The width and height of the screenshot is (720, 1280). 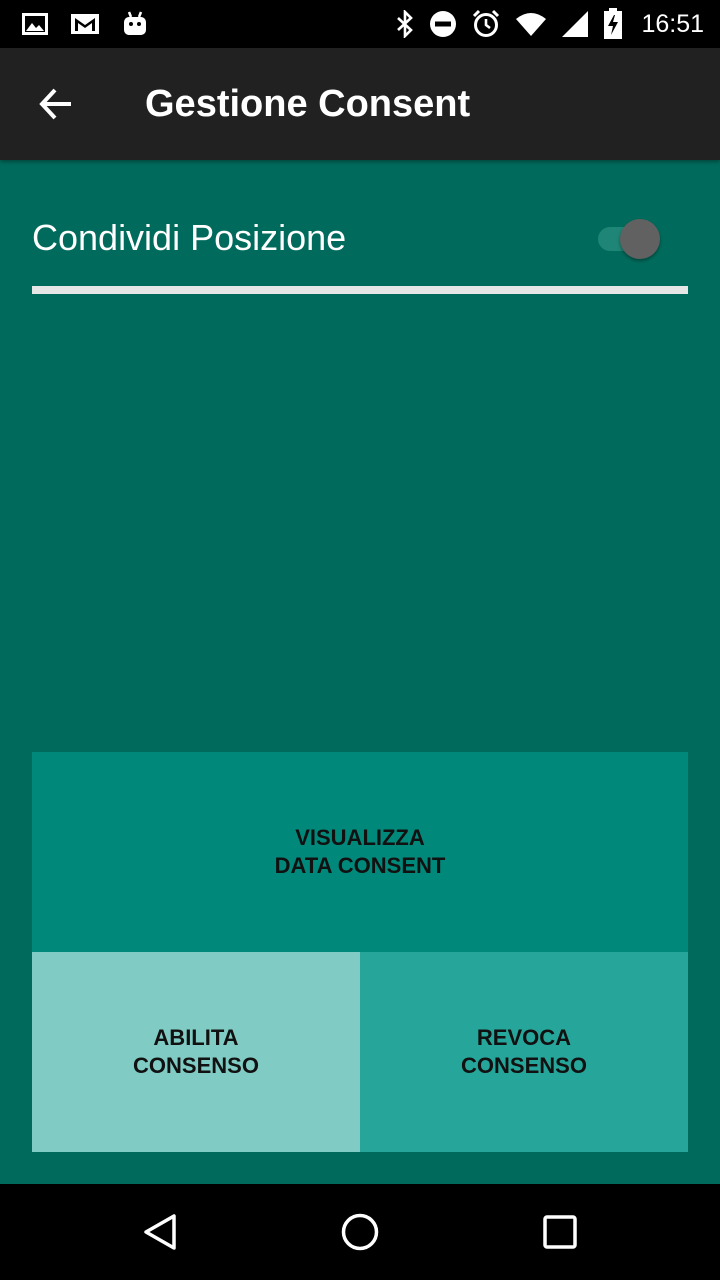 I want to click on enable-consent-button: ABILITA CONSENSO, so click(x=196, y=1052).